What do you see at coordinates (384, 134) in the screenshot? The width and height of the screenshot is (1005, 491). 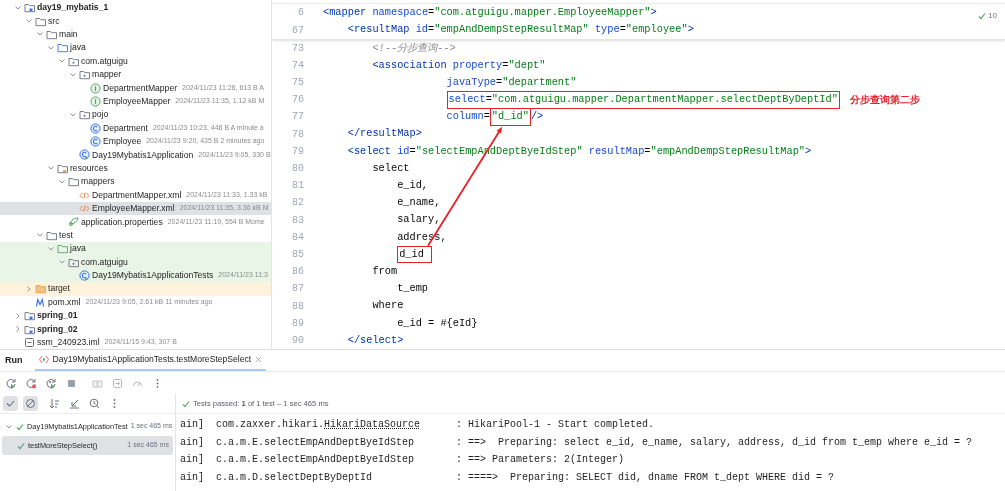 I see `code-line: </resultMap>` at bounding box center [384, 134].